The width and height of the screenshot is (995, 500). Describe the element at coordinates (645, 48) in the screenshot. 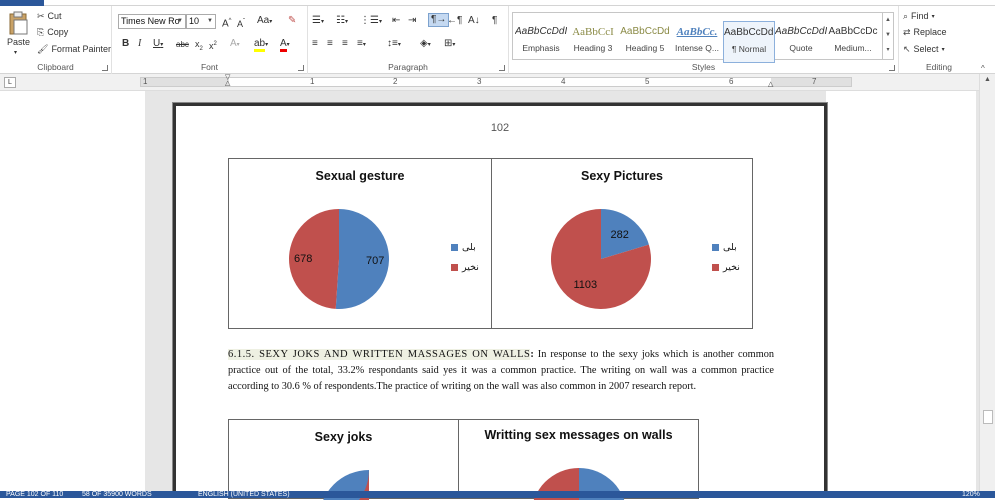

I see `style-name: Heading 5` at that location.